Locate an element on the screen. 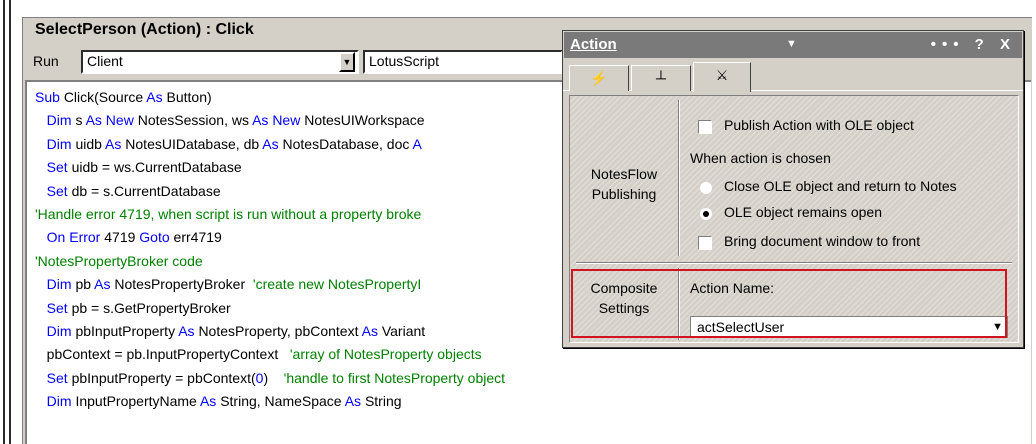 This screenshot has height=444, width=1036. tab-publishing: ⚔ is located at coordinates (722, 77).